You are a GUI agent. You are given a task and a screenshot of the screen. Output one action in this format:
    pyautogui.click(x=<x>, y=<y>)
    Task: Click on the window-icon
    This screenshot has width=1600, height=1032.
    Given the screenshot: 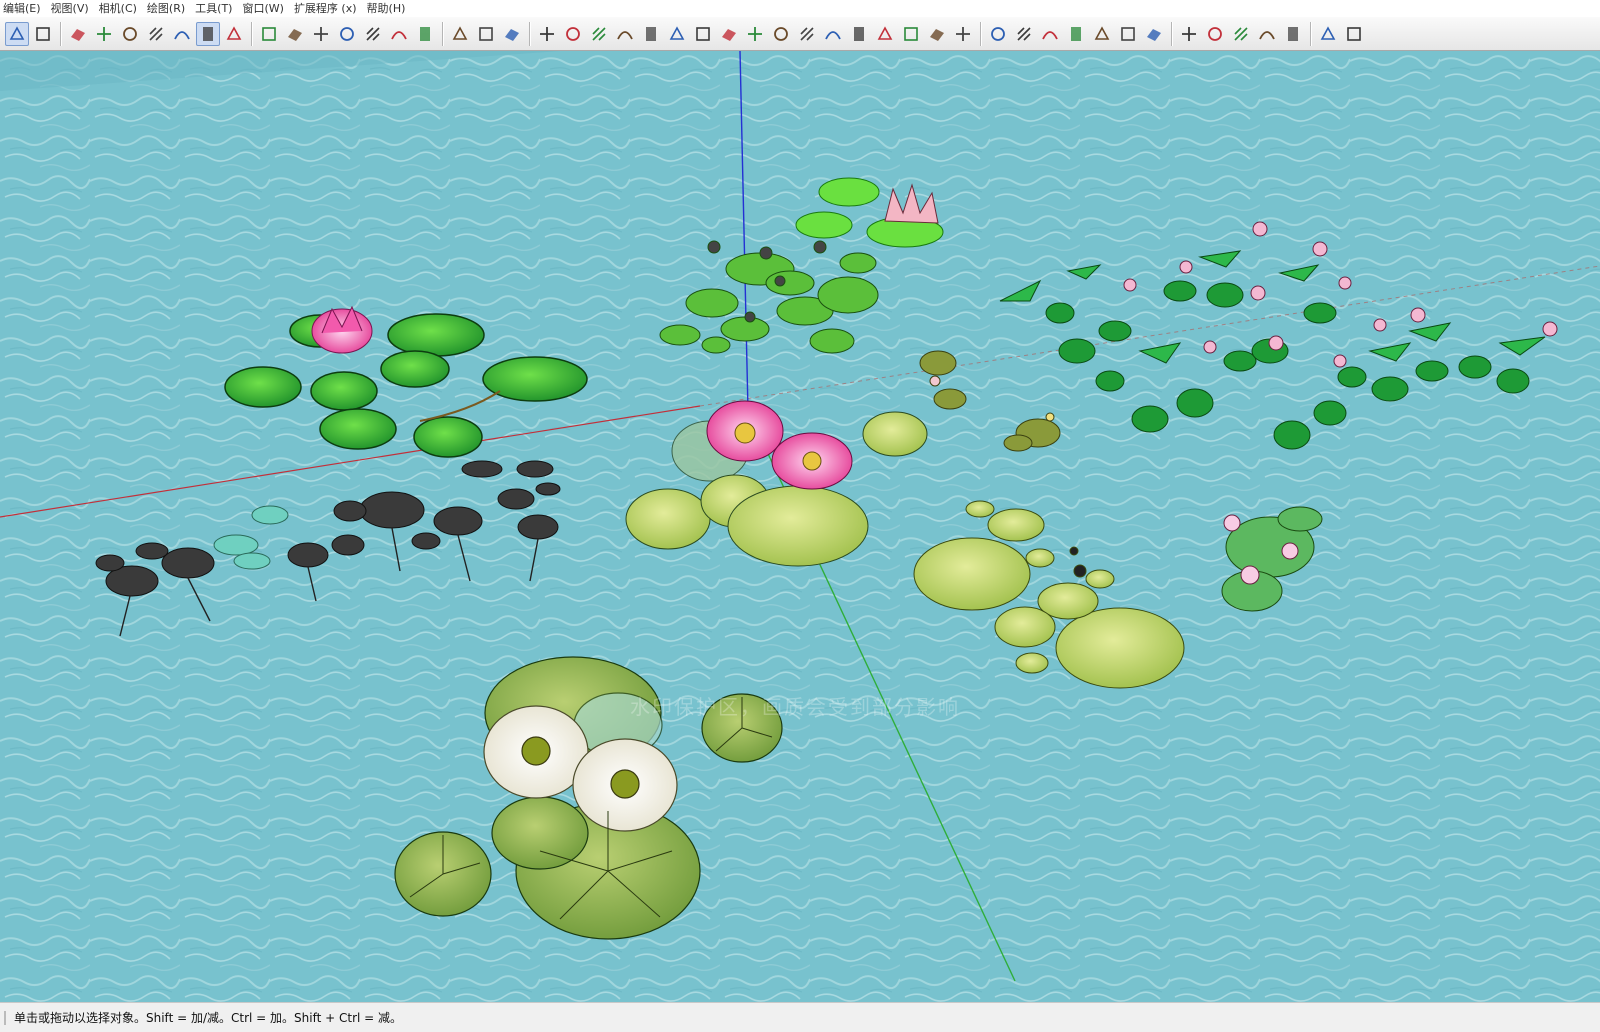 What is the action you would take?
    pyautogui.click(x=573, y=34)
    